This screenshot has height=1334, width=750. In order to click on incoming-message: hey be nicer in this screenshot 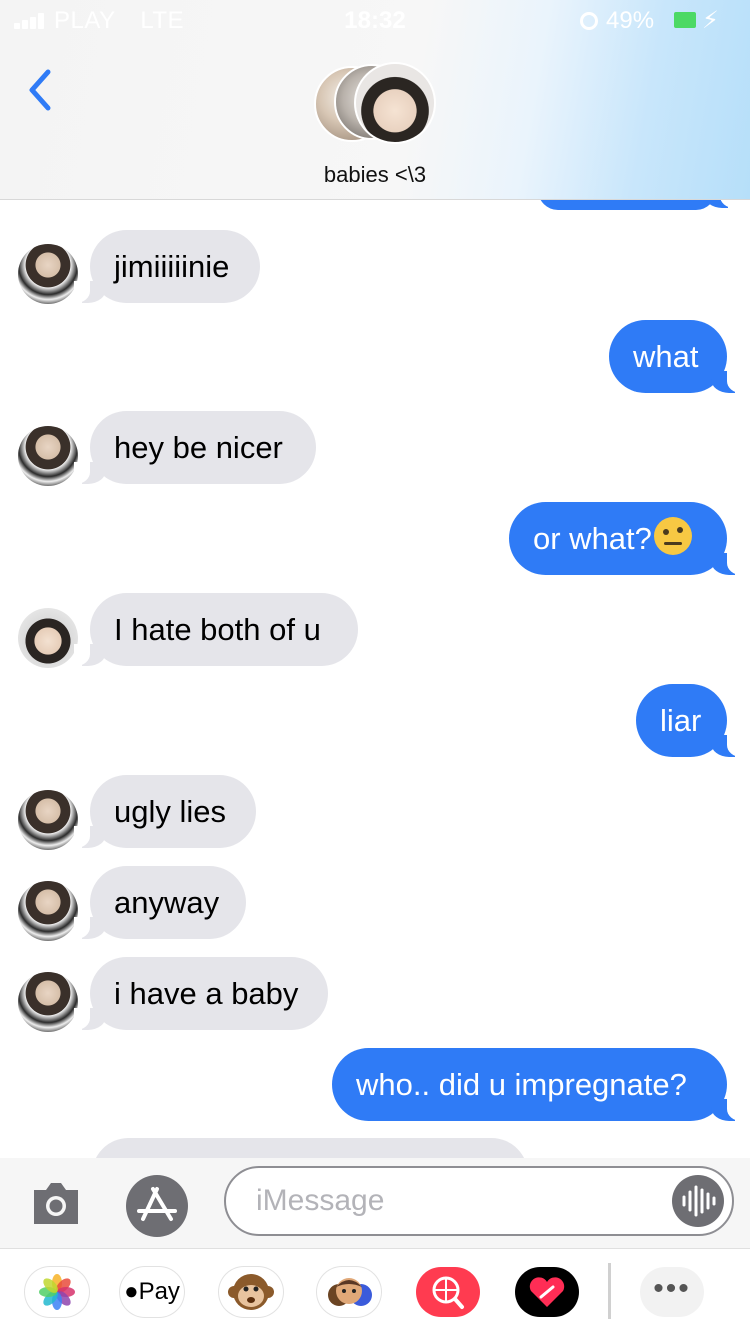, I will do `click(195, 447)`.